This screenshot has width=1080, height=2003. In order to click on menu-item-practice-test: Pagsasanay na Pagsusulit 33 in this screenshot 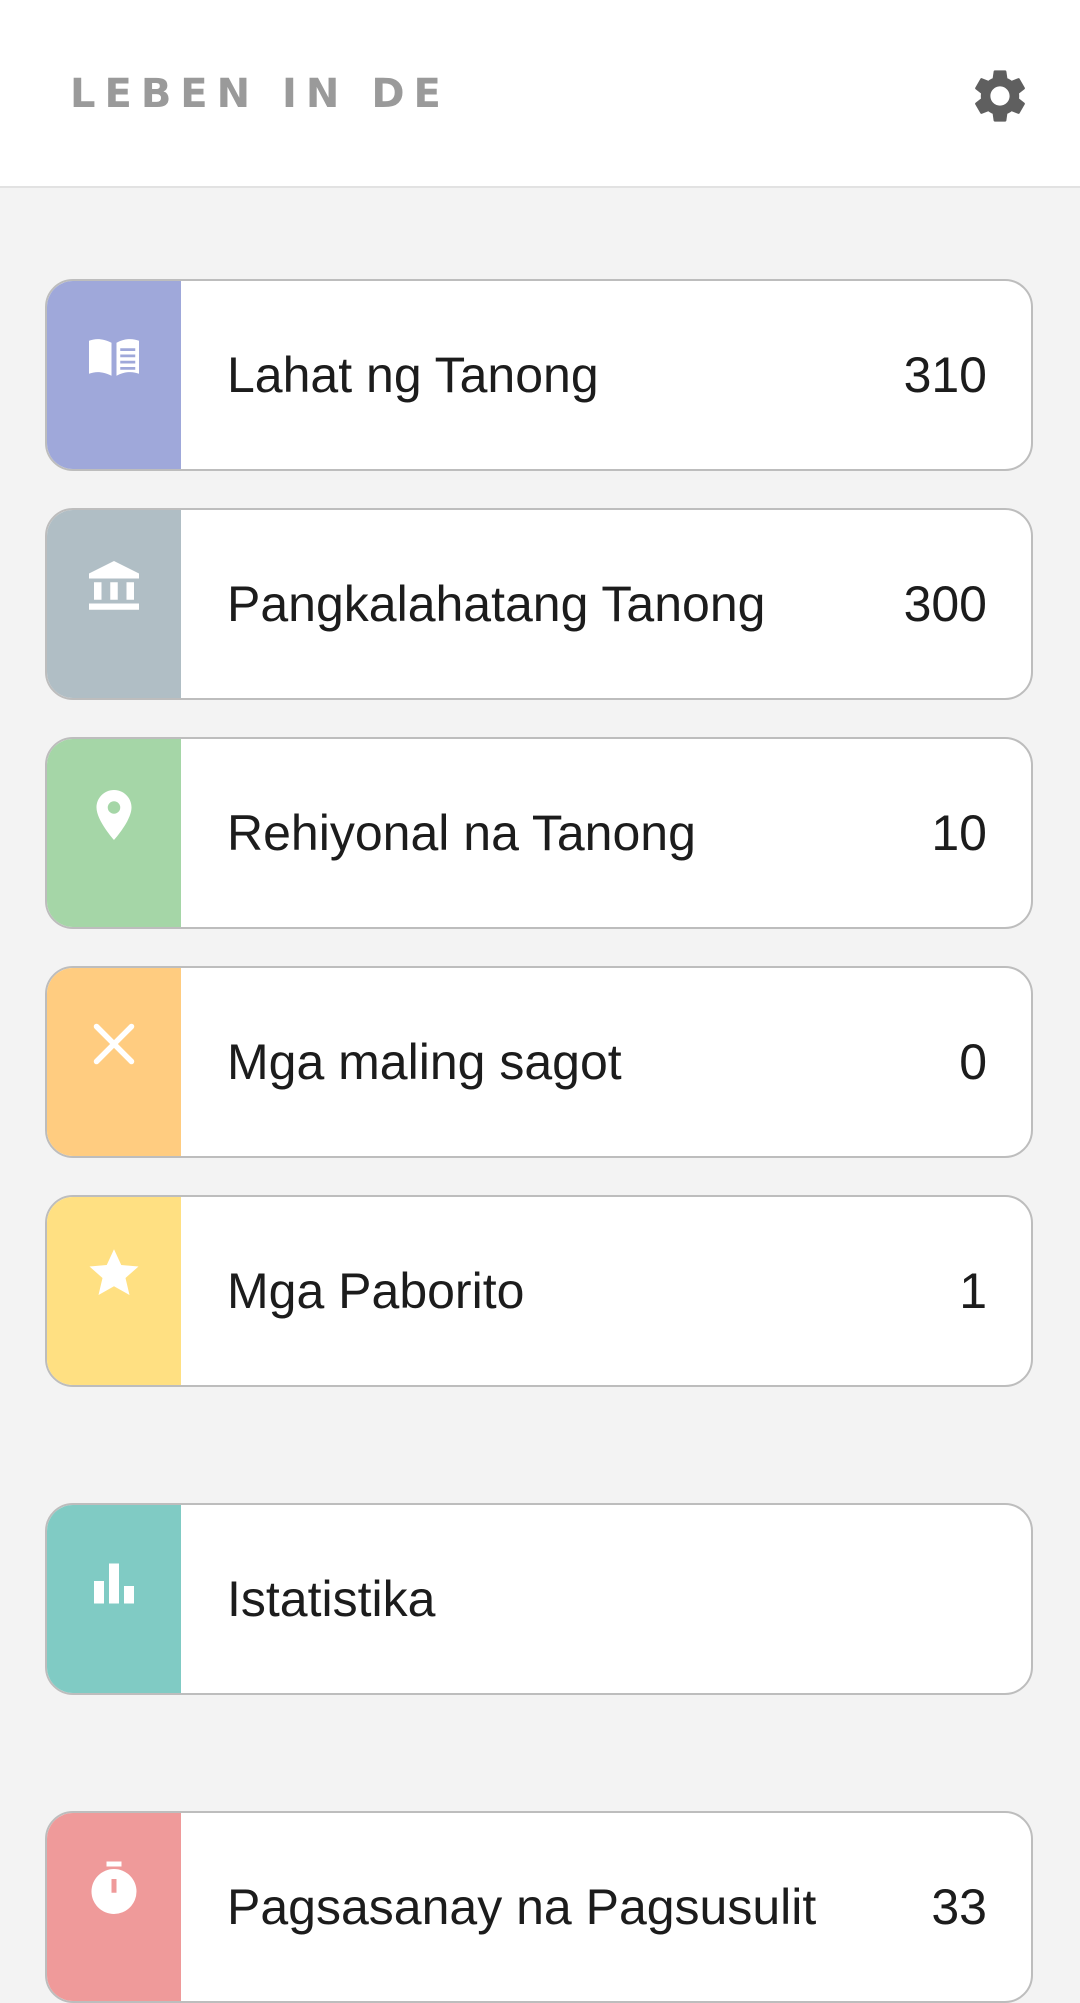, I will do `click(539, 1907)`.